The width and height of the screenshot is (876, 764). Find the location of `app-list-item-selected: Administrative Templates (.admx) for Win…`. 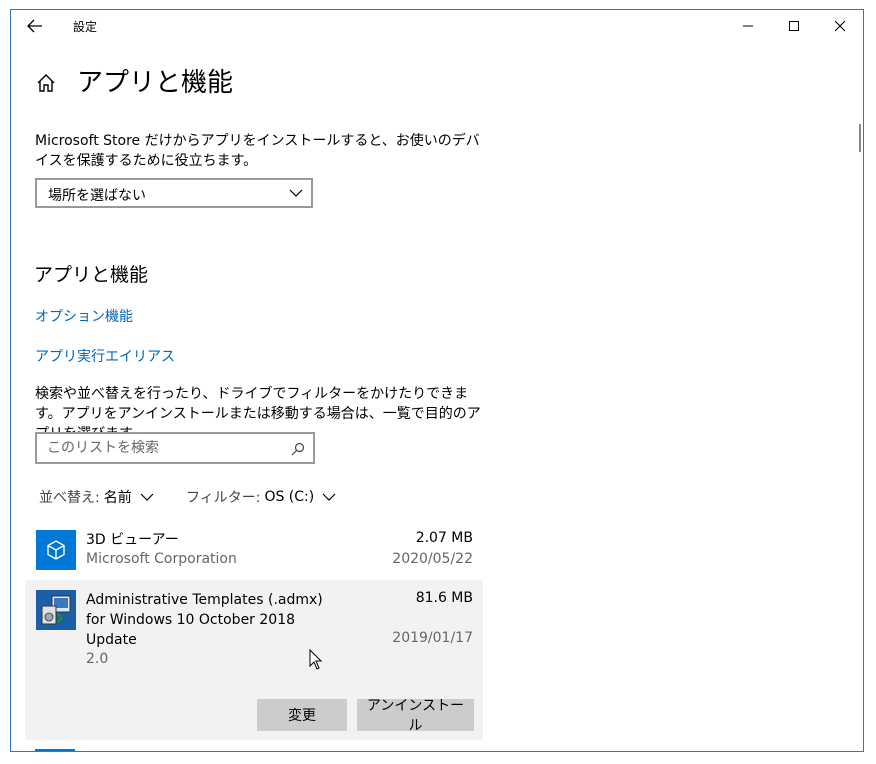

app-list-item-selected: Administrative Templates (.admx) for Win… is located at coordinates (254, 660).